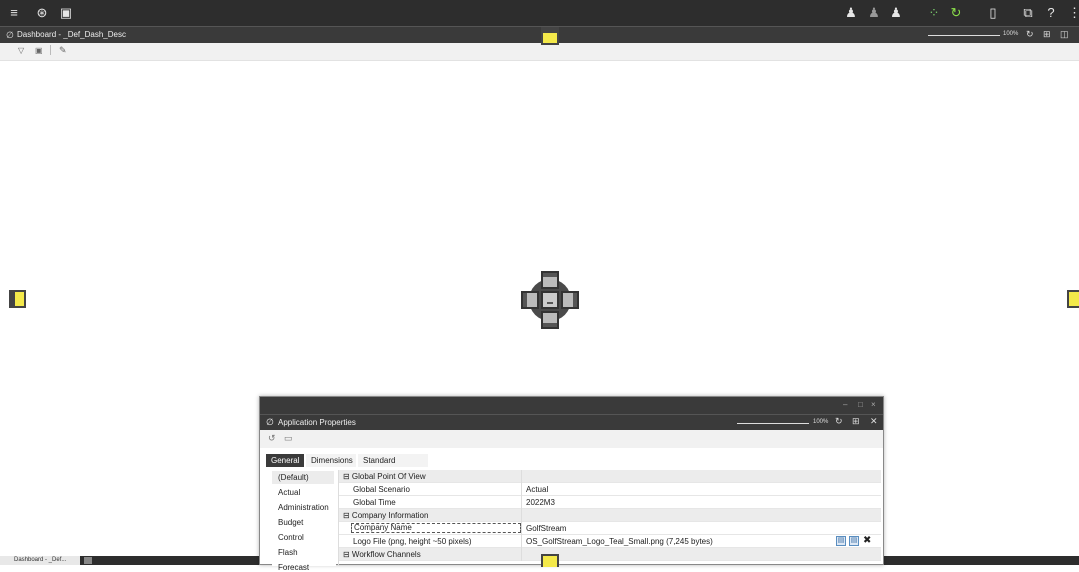 This screenshot has height=572, width=1079. Describe the element at coordinates (550, 320) in the screenshot. I see `dock-compass-bottom` at that location.